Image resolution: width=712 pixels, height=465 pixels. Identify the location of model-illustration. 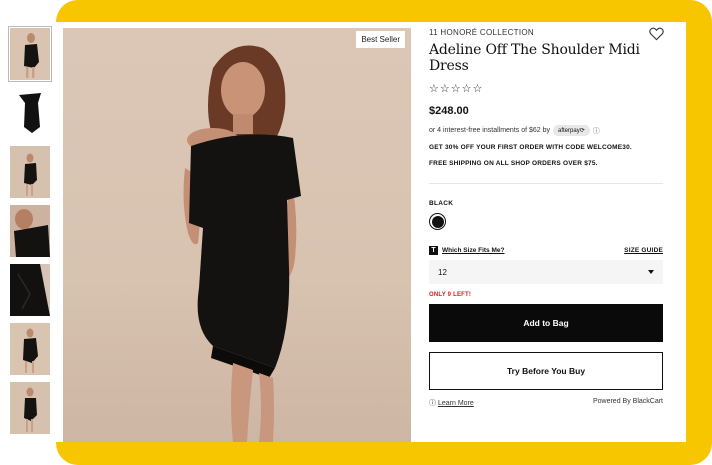
(242, 243).